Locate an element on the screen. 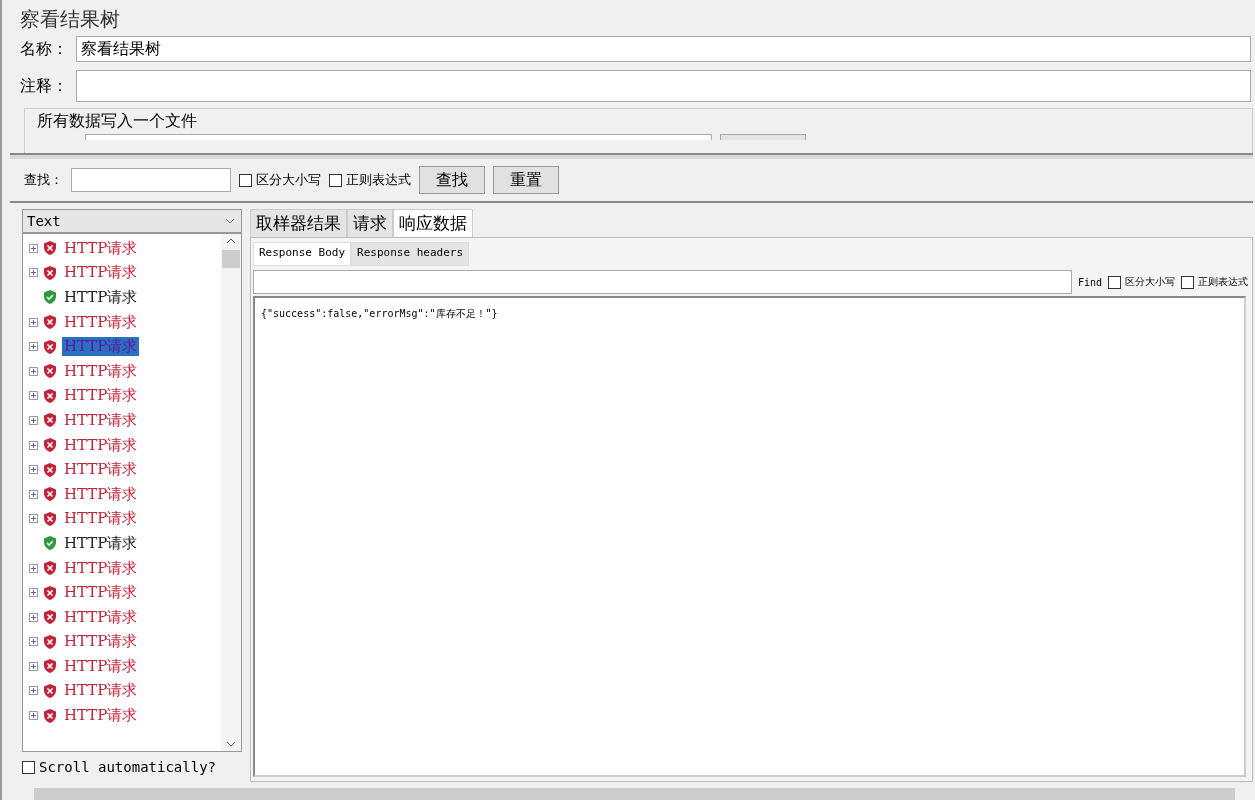 The width and height of the screenshot is (1255, 800). tab: Response Body is located at coordinates (302, 254).